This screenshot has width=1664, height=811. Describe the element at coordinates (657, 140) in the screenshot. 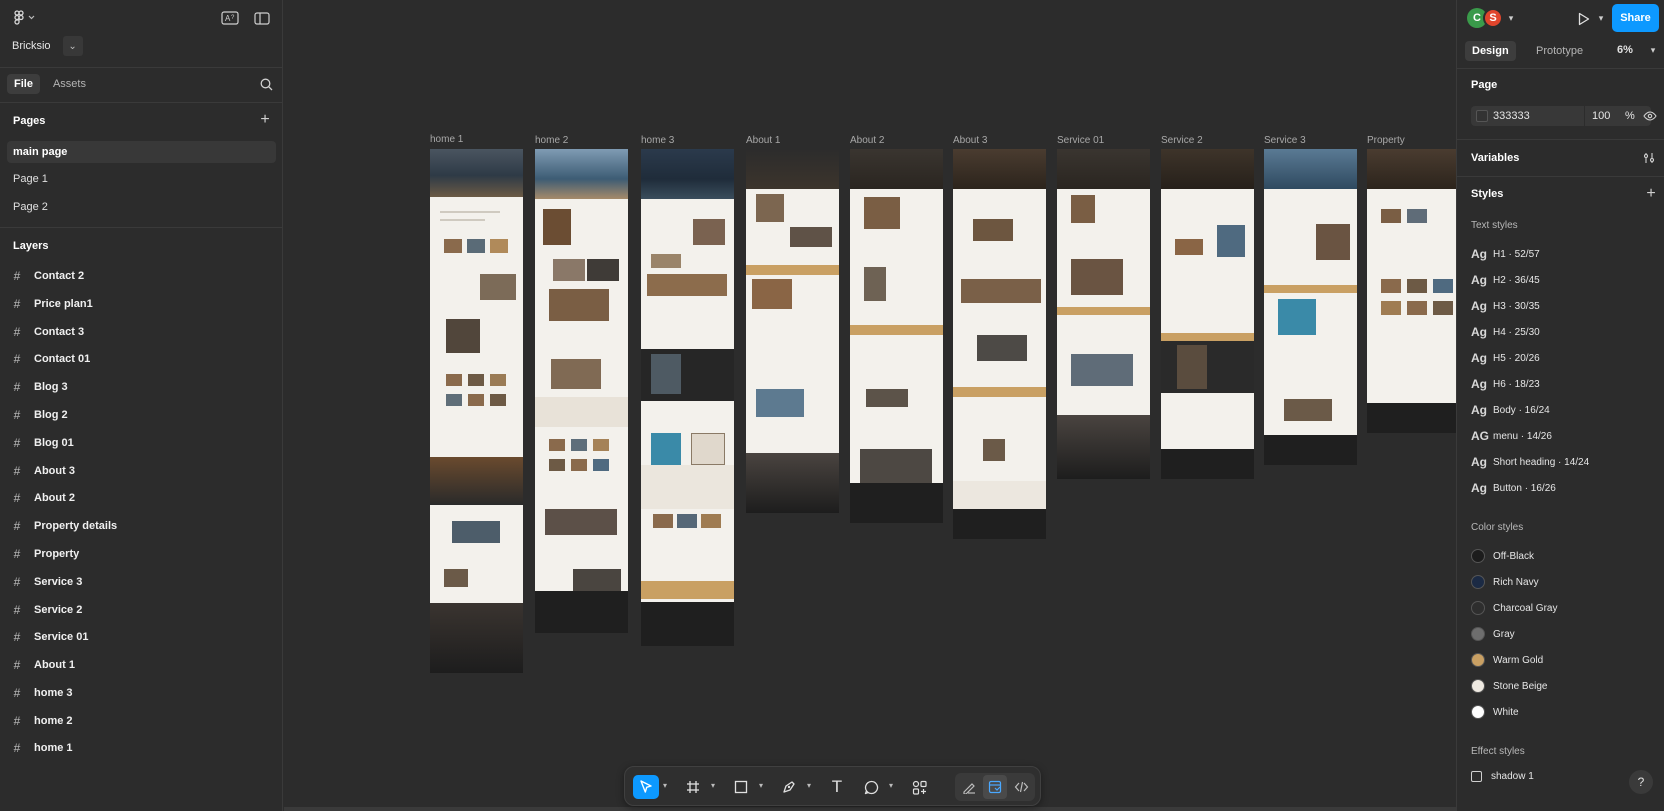

I see `frame-label: home 3` at that location.